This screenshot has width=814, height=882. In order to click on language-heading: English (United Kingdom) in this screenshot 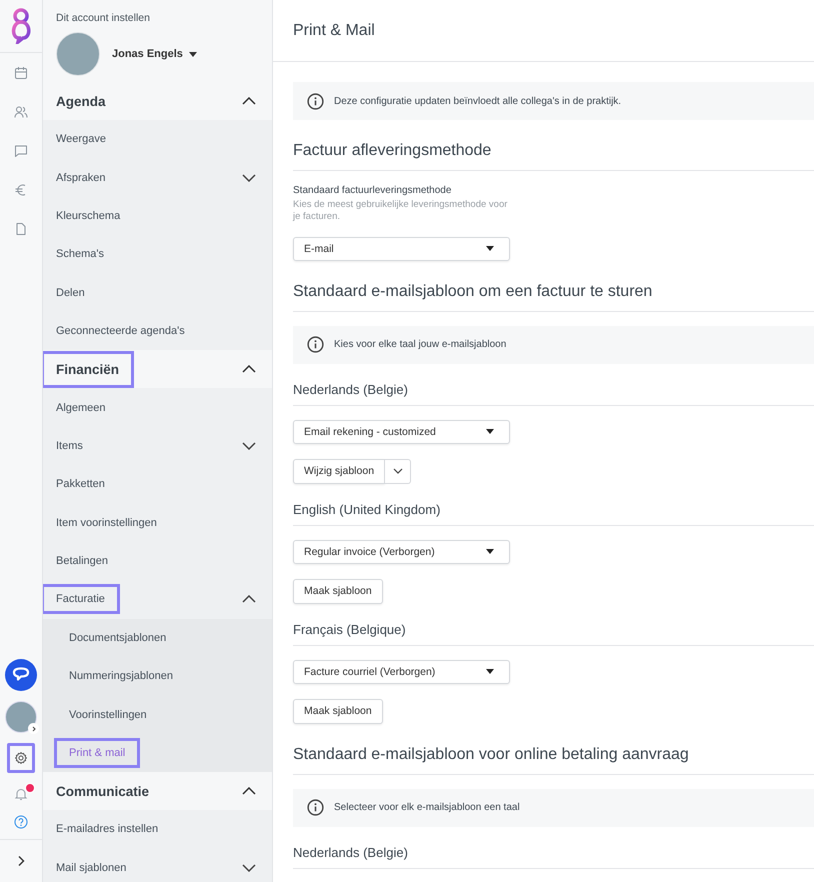, I will do `click(553, 505)`.